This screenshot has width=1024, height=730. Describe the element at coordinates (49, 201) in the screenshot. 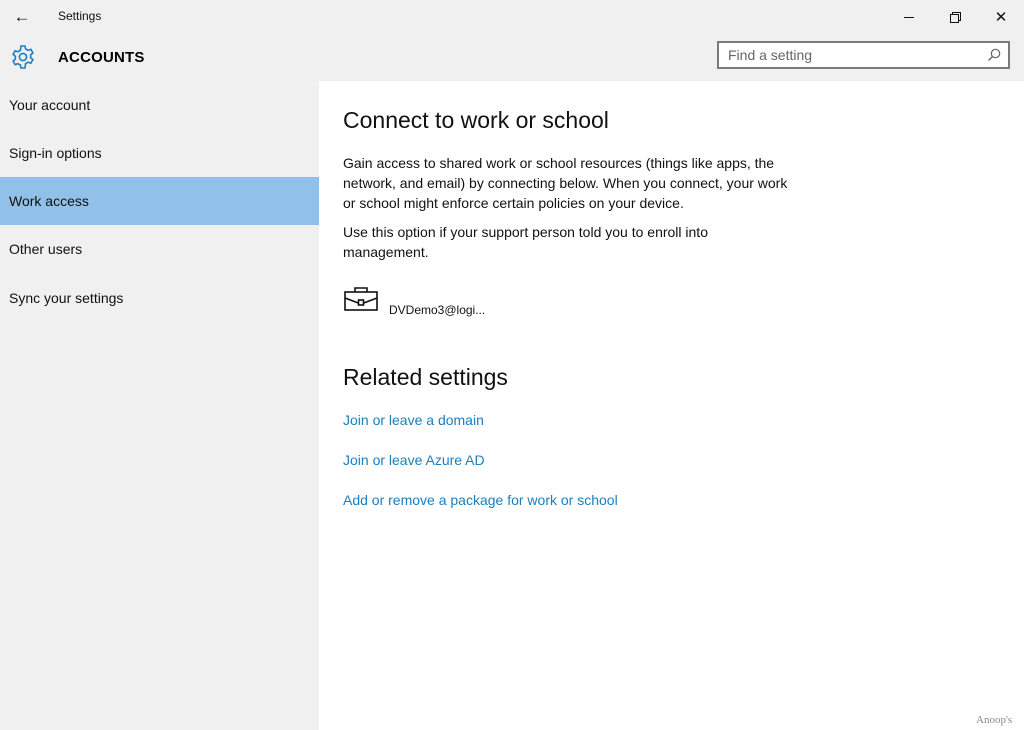

I see `sidebar-item-label: Work access` at that location.